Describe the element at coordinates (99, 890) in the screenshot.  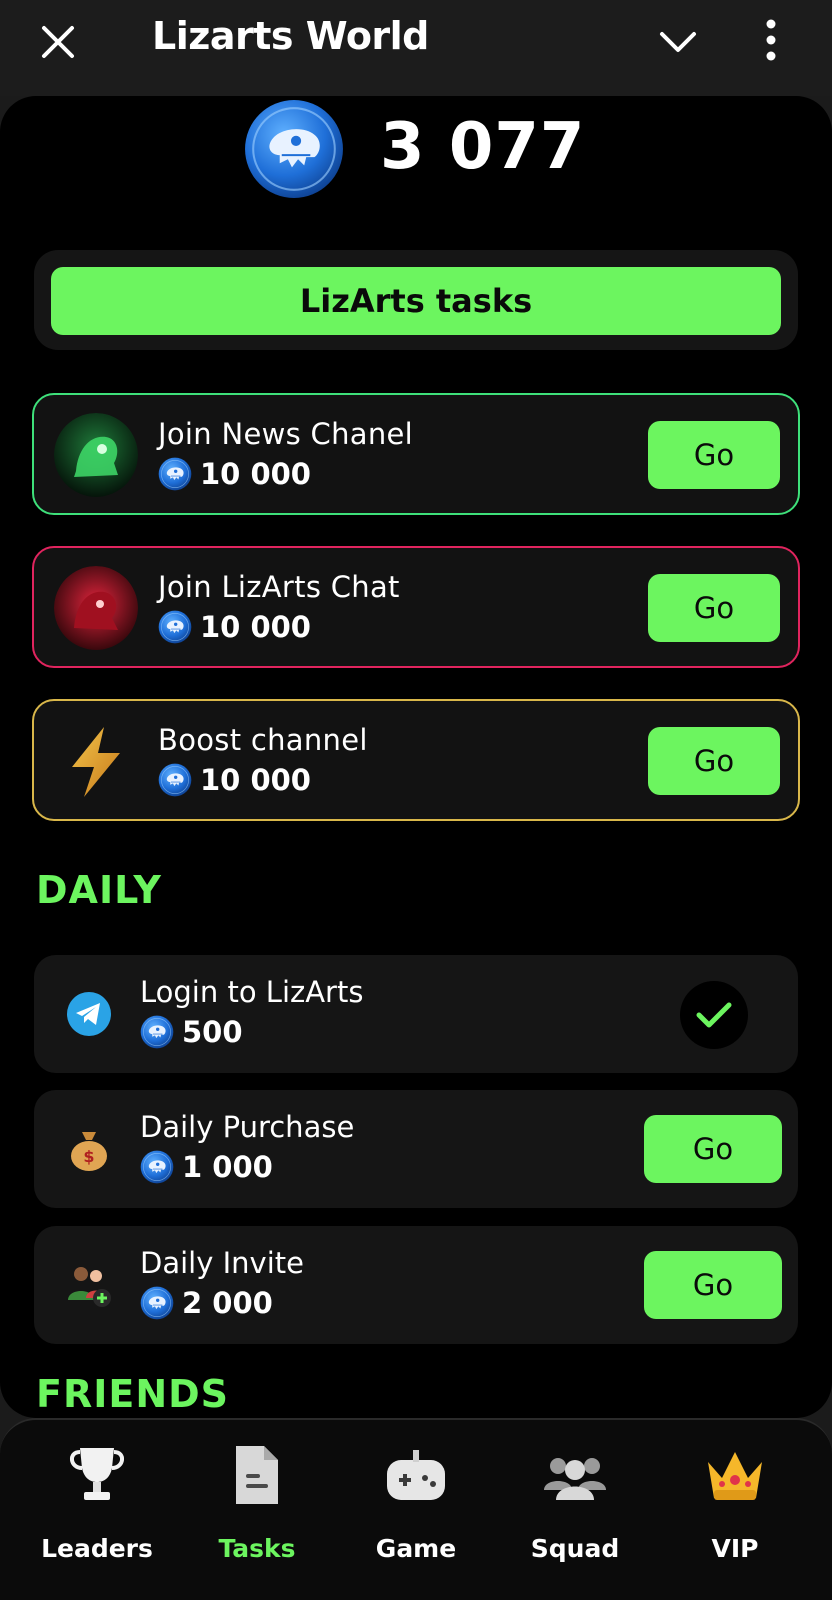
I see `daily-section-title: DAILY` at that location.